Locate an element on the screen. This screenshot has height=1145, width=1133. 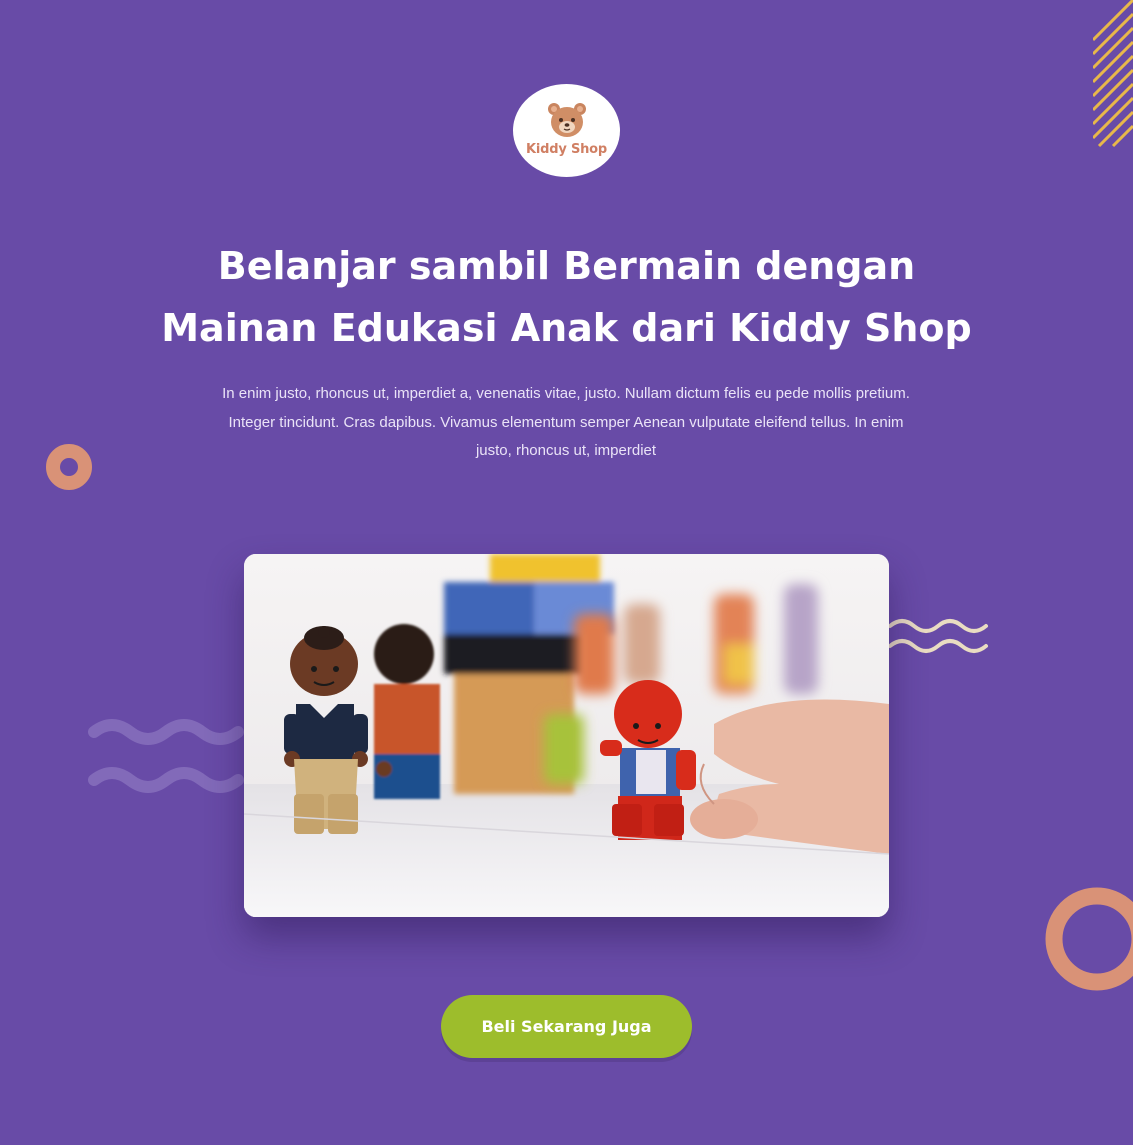
wave-lines-decoration is located at coordinates (938, 636).